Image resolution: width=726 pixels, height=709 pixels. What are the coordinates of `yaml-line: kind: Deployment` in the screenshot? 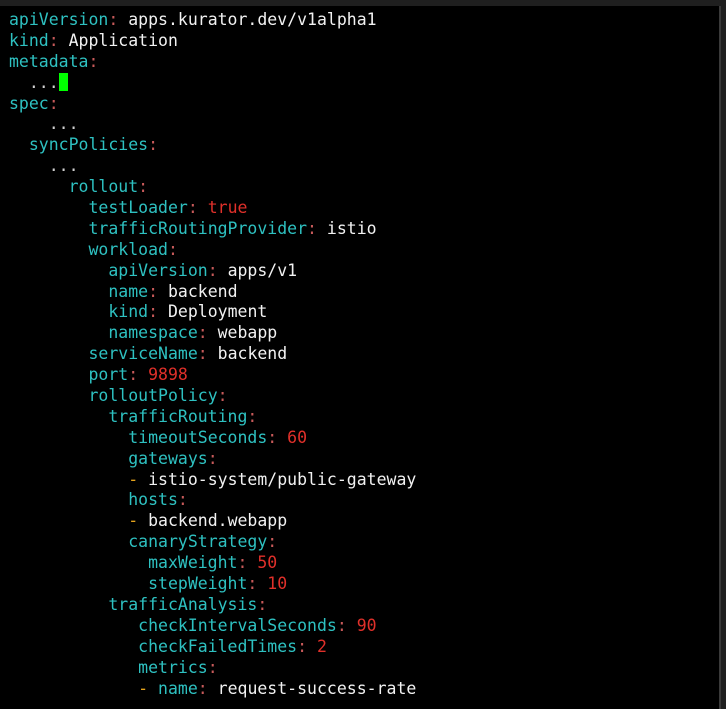 It's located at (212, 312).